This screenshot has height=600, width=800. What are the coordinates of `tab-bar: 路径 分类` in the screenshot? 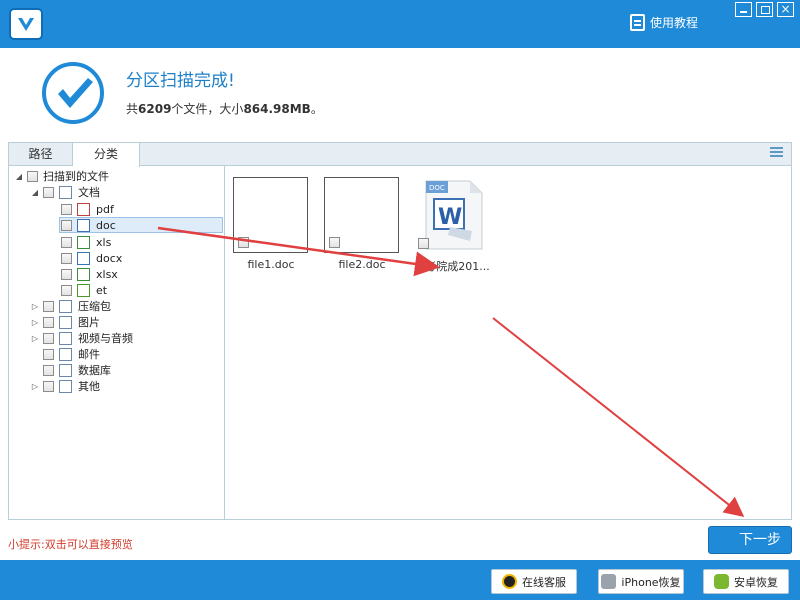 It's located at (400, 155).